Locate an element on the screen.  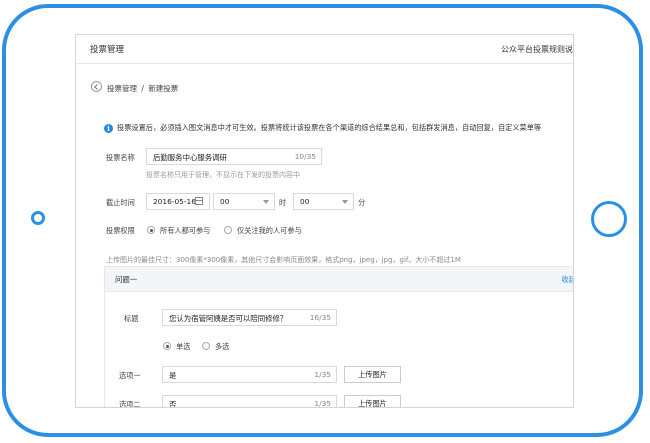
date-input: 2016-05-16 is located at coordinates (178, 201).